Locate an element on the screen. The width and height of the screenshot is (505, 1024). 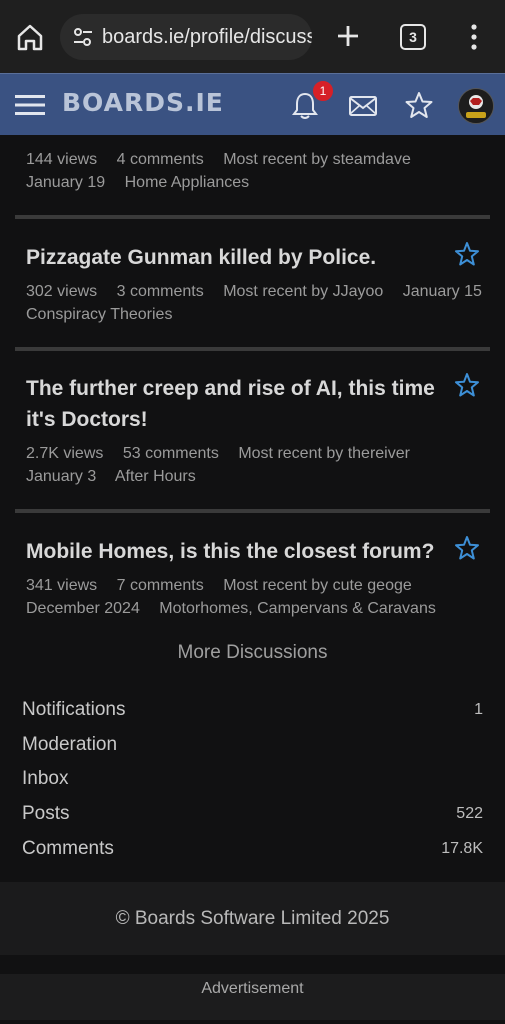
home-icon is located at coordinates (30, 37).